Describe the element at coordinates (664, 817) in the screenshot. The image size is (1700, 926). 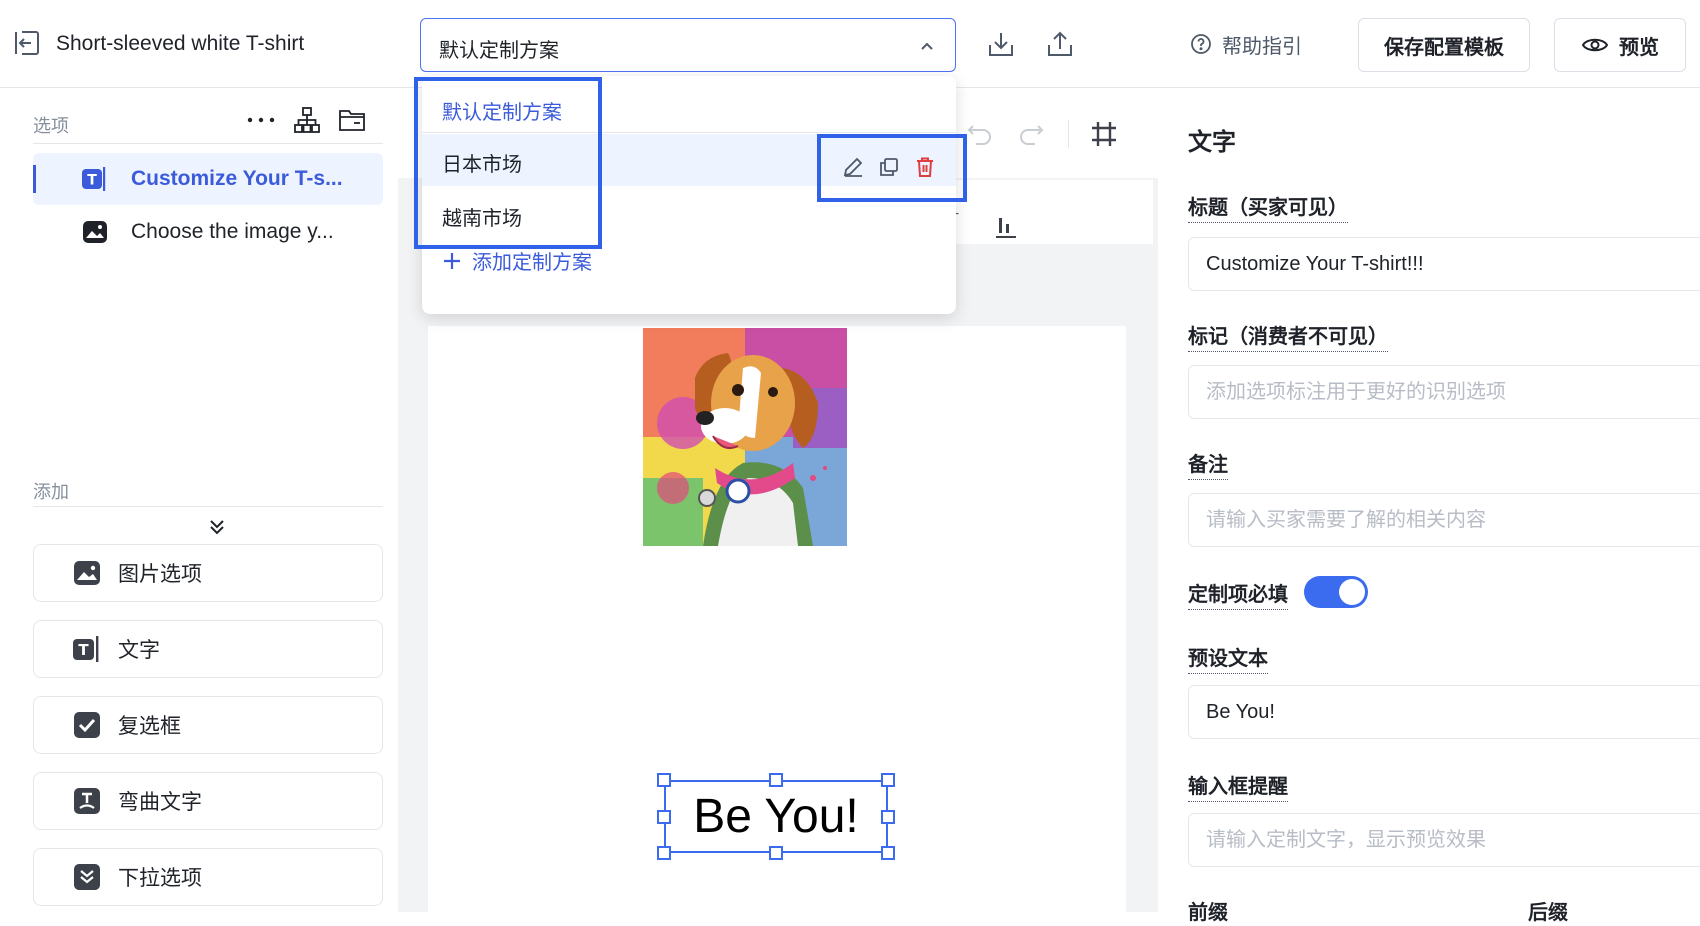
I see `resize-handle-left` at that location.